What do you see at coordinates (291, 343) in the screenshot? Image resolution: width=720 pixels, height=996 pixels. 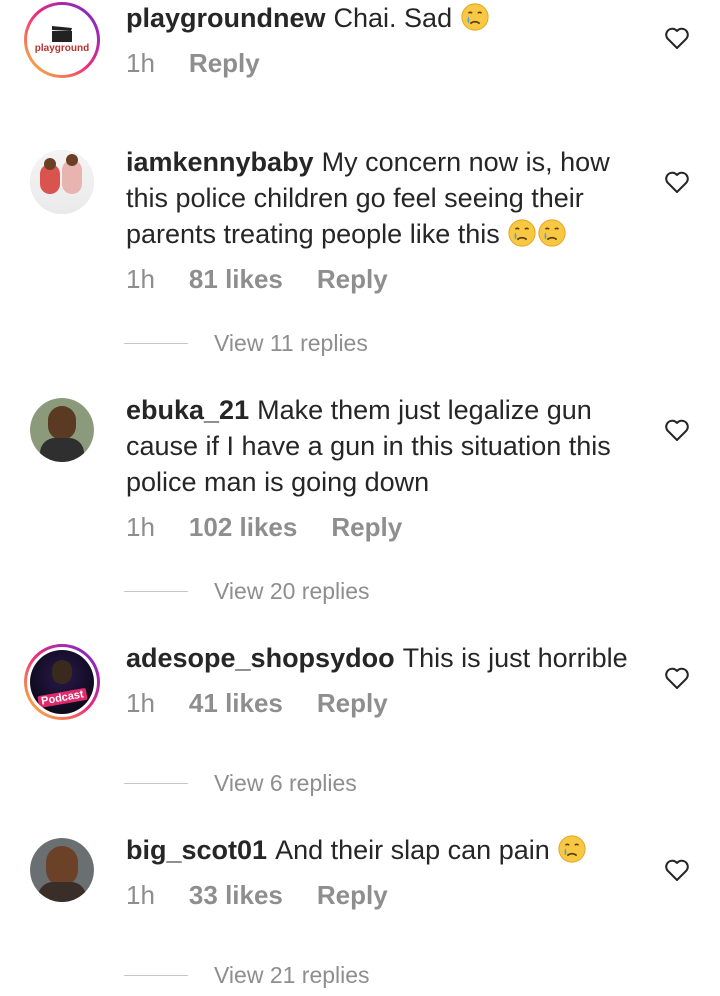 I see `view-replies-label: View 11 replies` at bounding box center [291, 343].